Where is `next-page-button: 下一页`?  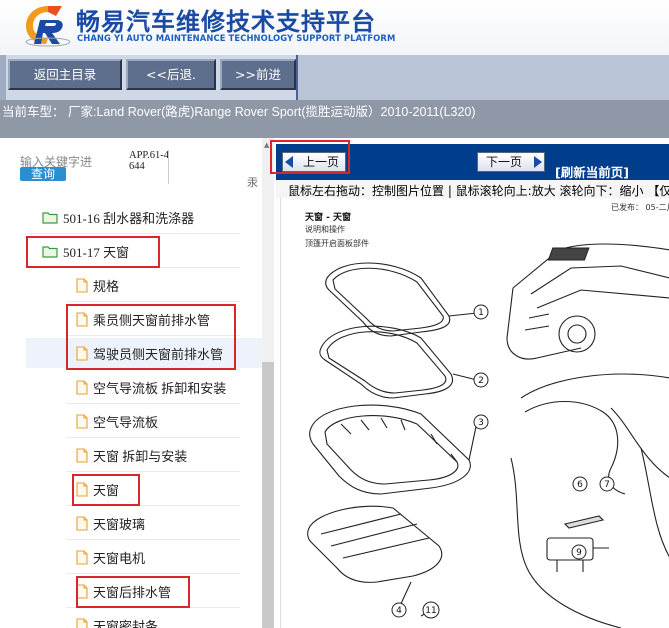
next-page-button: 下一页 is located at coordinates (511, 162).